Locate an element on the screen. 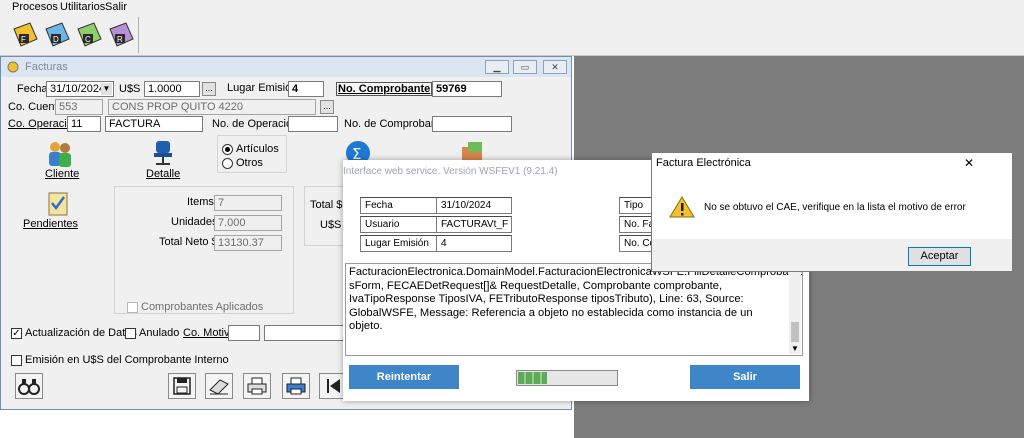 The image size is (1024, 438). alert-title: Factura Electrónica is located at coordinates (703, 163).